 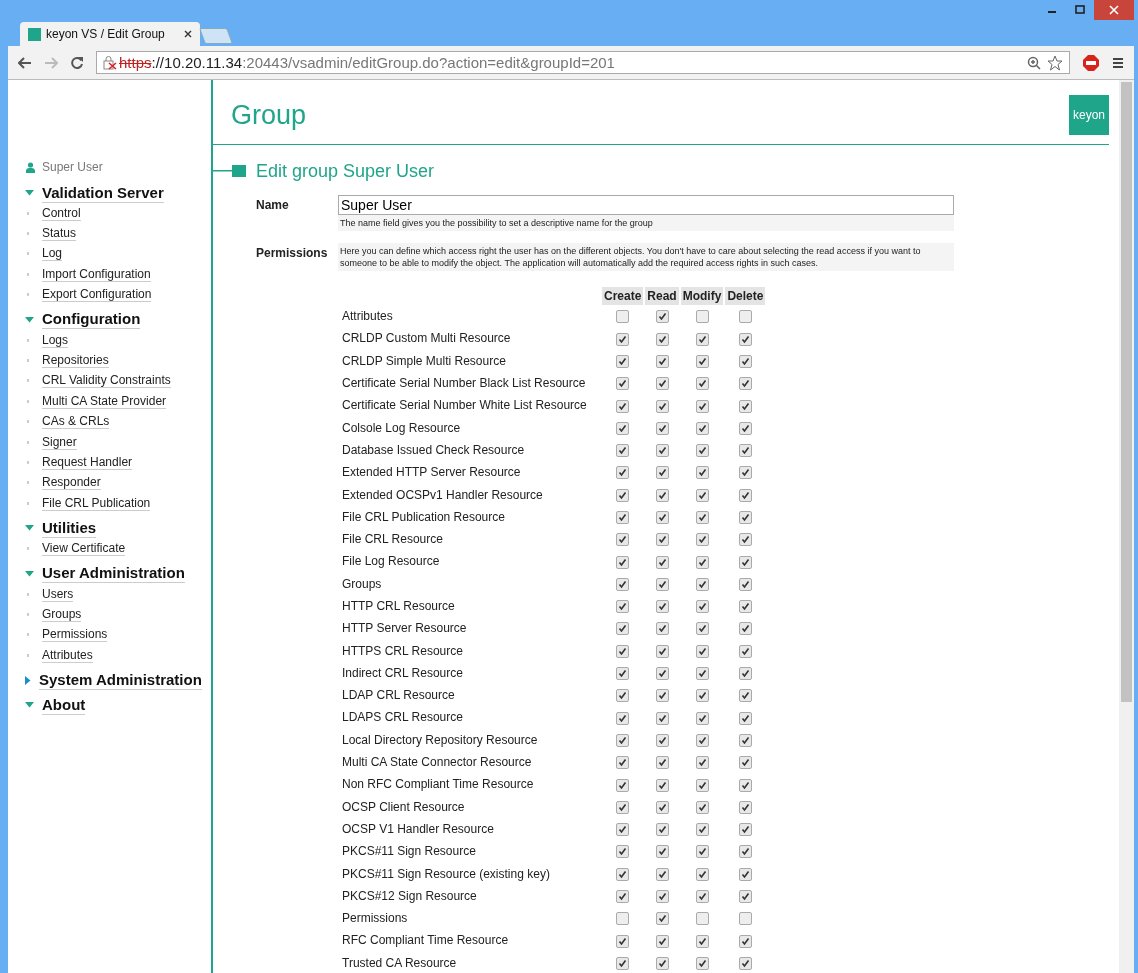 What do you see at coordinates (109, 573) in the screenshot?
I see `menu-section-header: User Administration` at bounding box center [109, 573].